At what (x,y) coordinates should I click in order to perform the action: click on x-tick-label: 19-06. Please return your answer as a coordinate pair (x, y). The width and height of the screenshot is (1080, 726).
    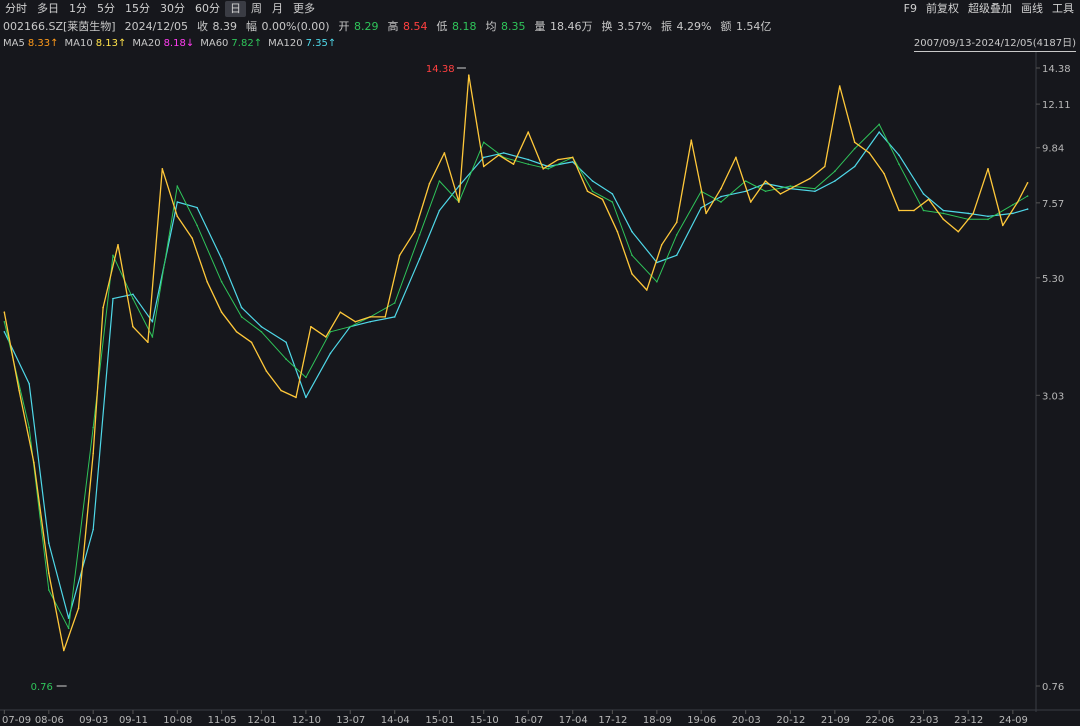
    Looking at the image, I should click on (701, 720).